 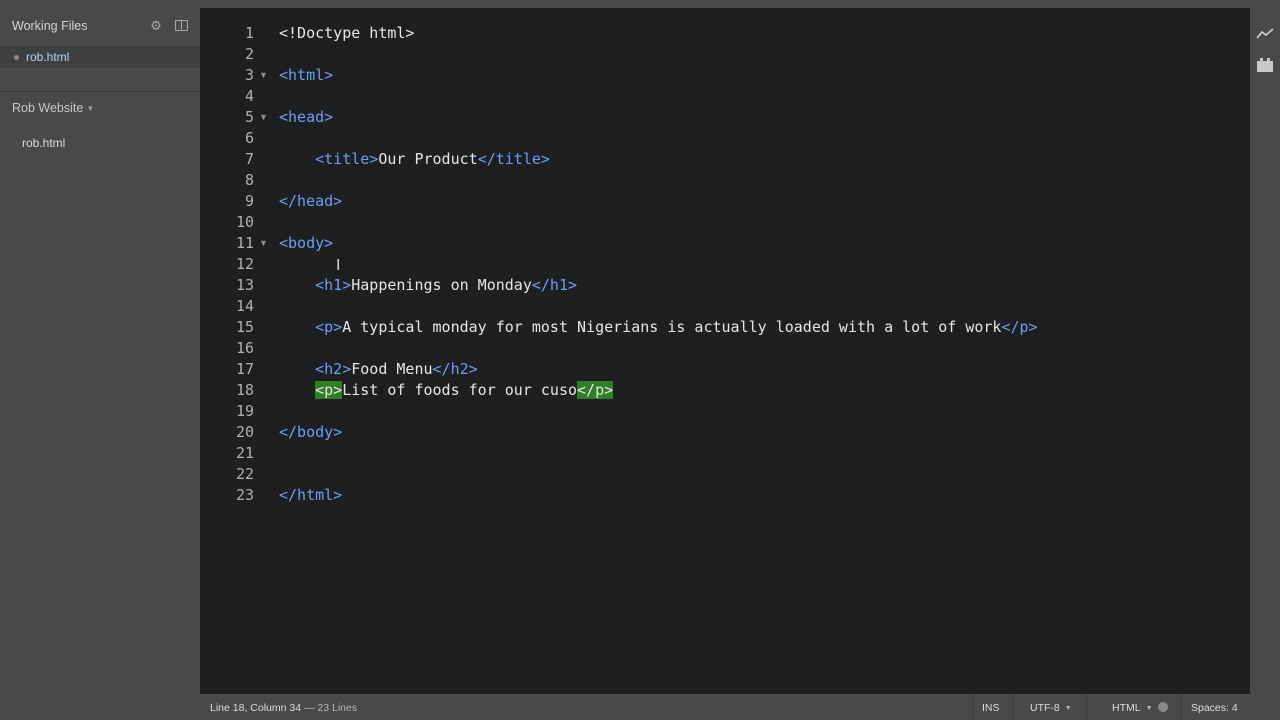 I want to click on cursor-position: Line 18, Column 34 — 23 Lines, so click(x=283, y=708).